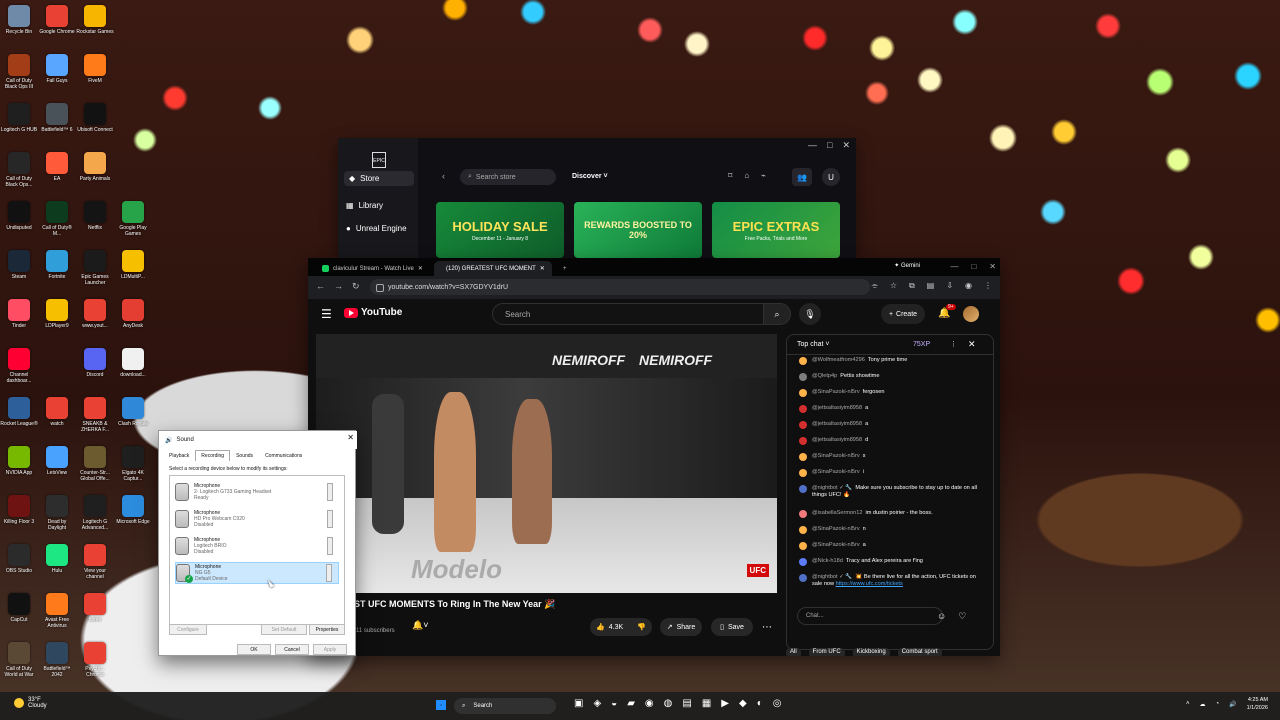  I want to click on desktop-icon-20: Tinder, so click(19, 322).